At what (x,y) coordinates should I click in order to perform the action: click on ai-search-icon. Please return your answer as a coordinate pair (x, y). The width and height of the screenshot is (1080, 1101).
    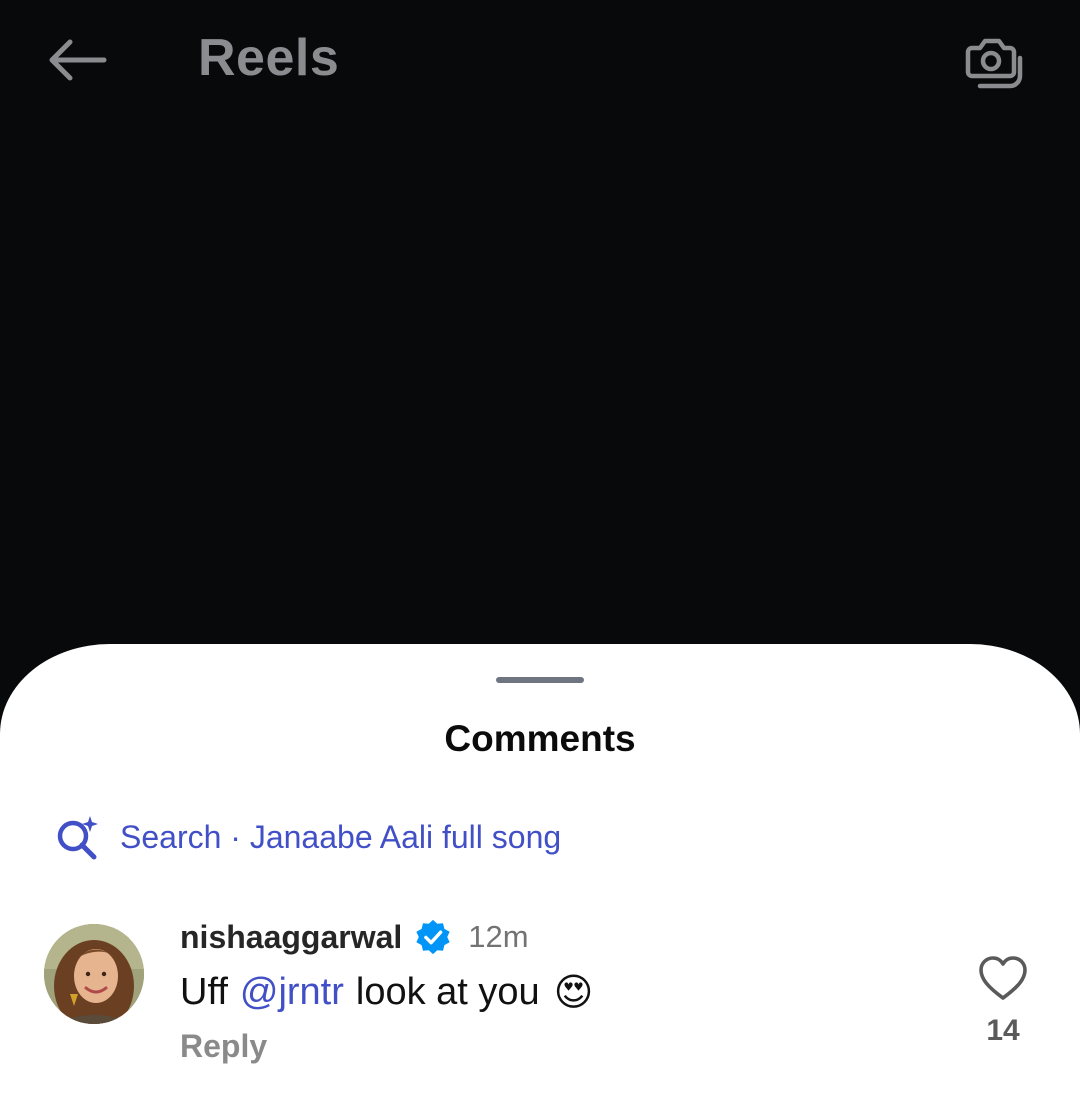
    Looking at the image, I should click on (77, 838).